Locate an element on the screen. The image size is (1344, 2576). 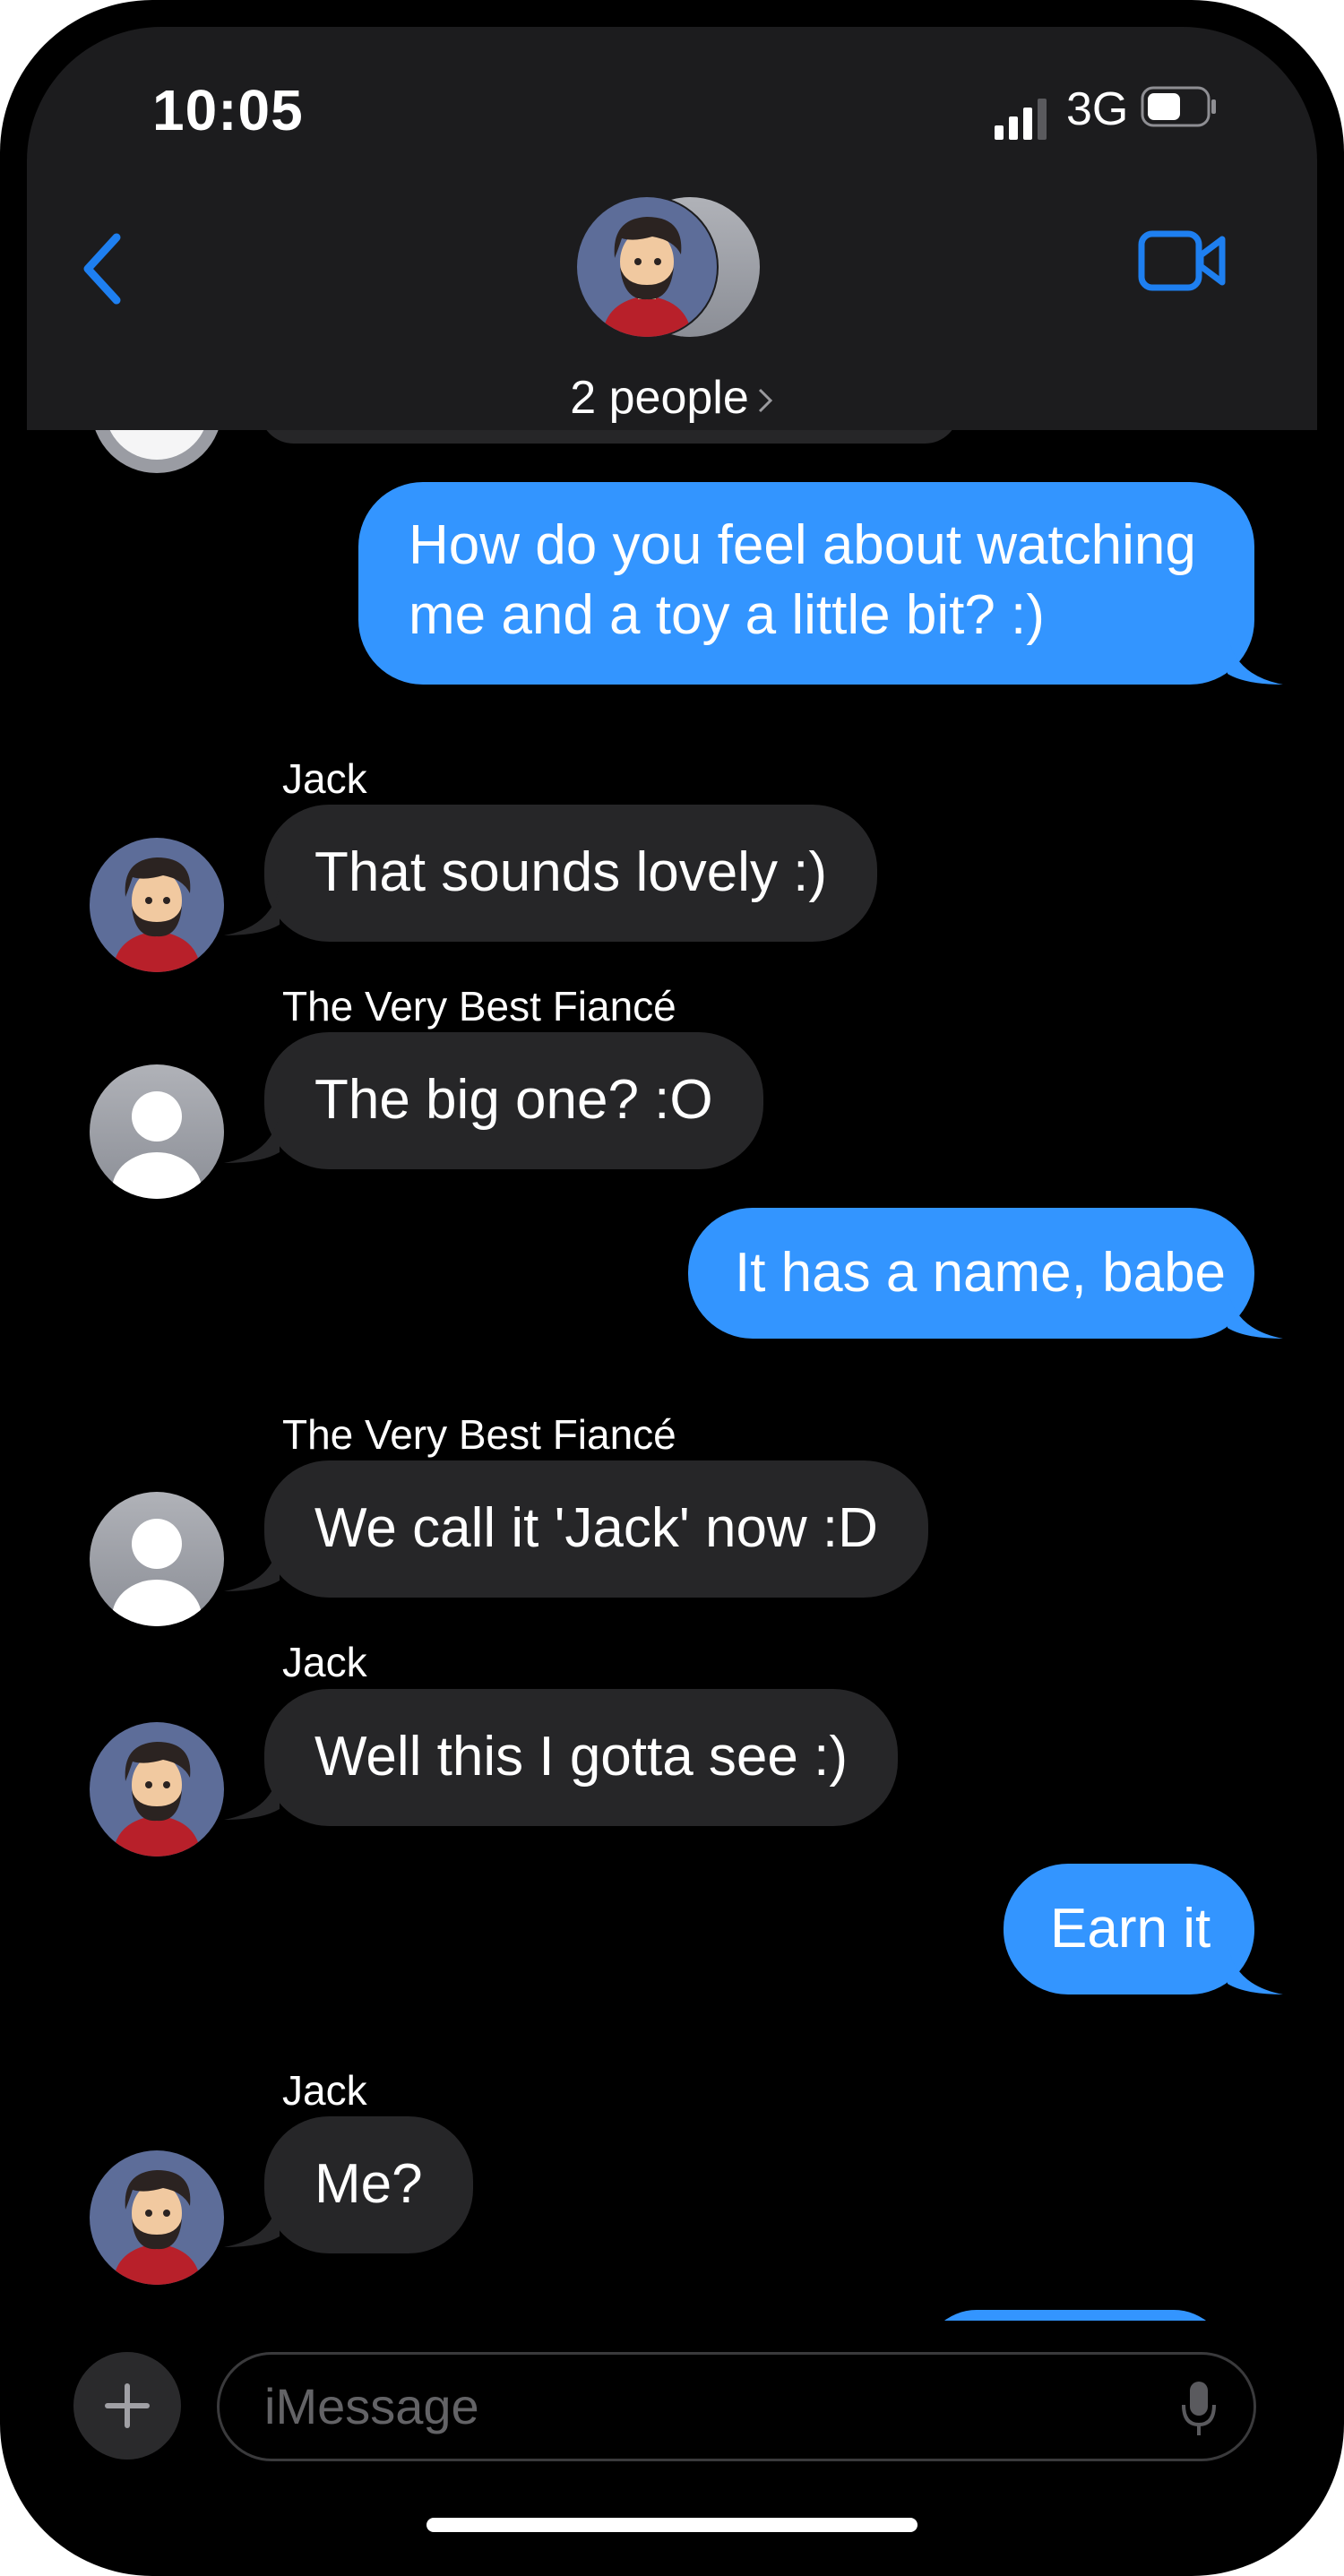
incoming-message-bubble: We call it 'Jack' now :D is located at coordinates (596, 1529).